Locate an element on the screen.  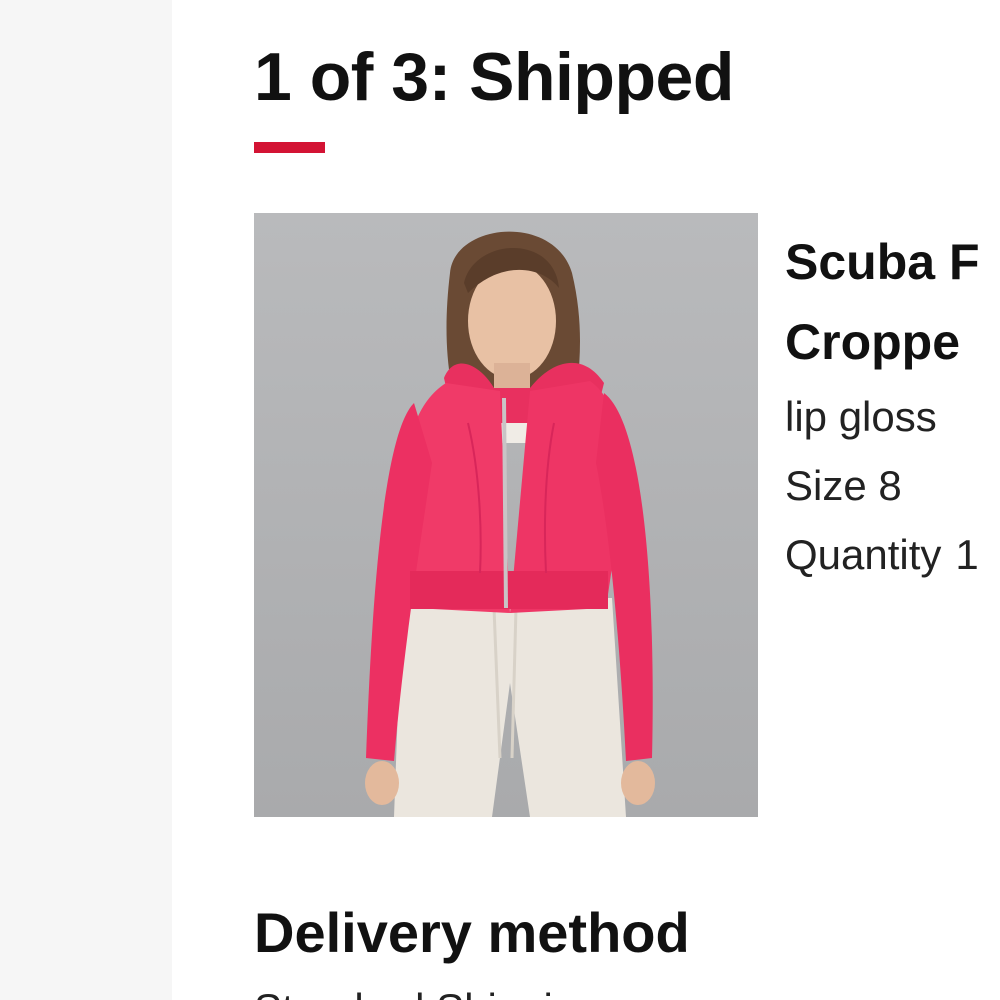
quantity-label: Quantity is located at coordinates (863, 554).